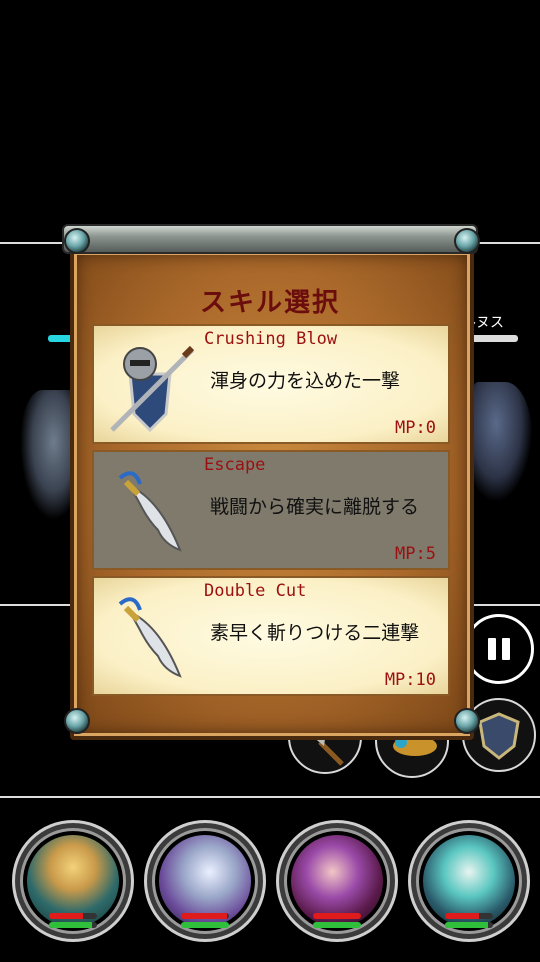  Describe the element at coordinates (315, 633) in the screenshot. I see `skill-description: 素早く斬りつける二連撃` at that location.